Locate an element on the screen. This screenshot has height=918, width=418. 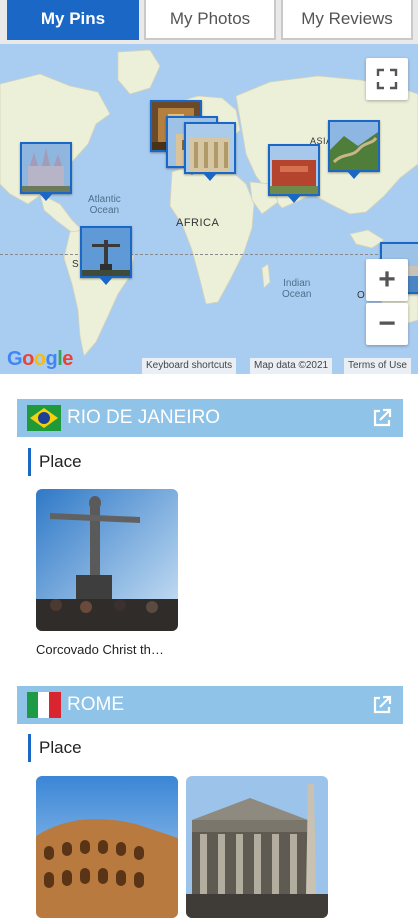
map-pin-europe-west is located at coordinates (46, 171).